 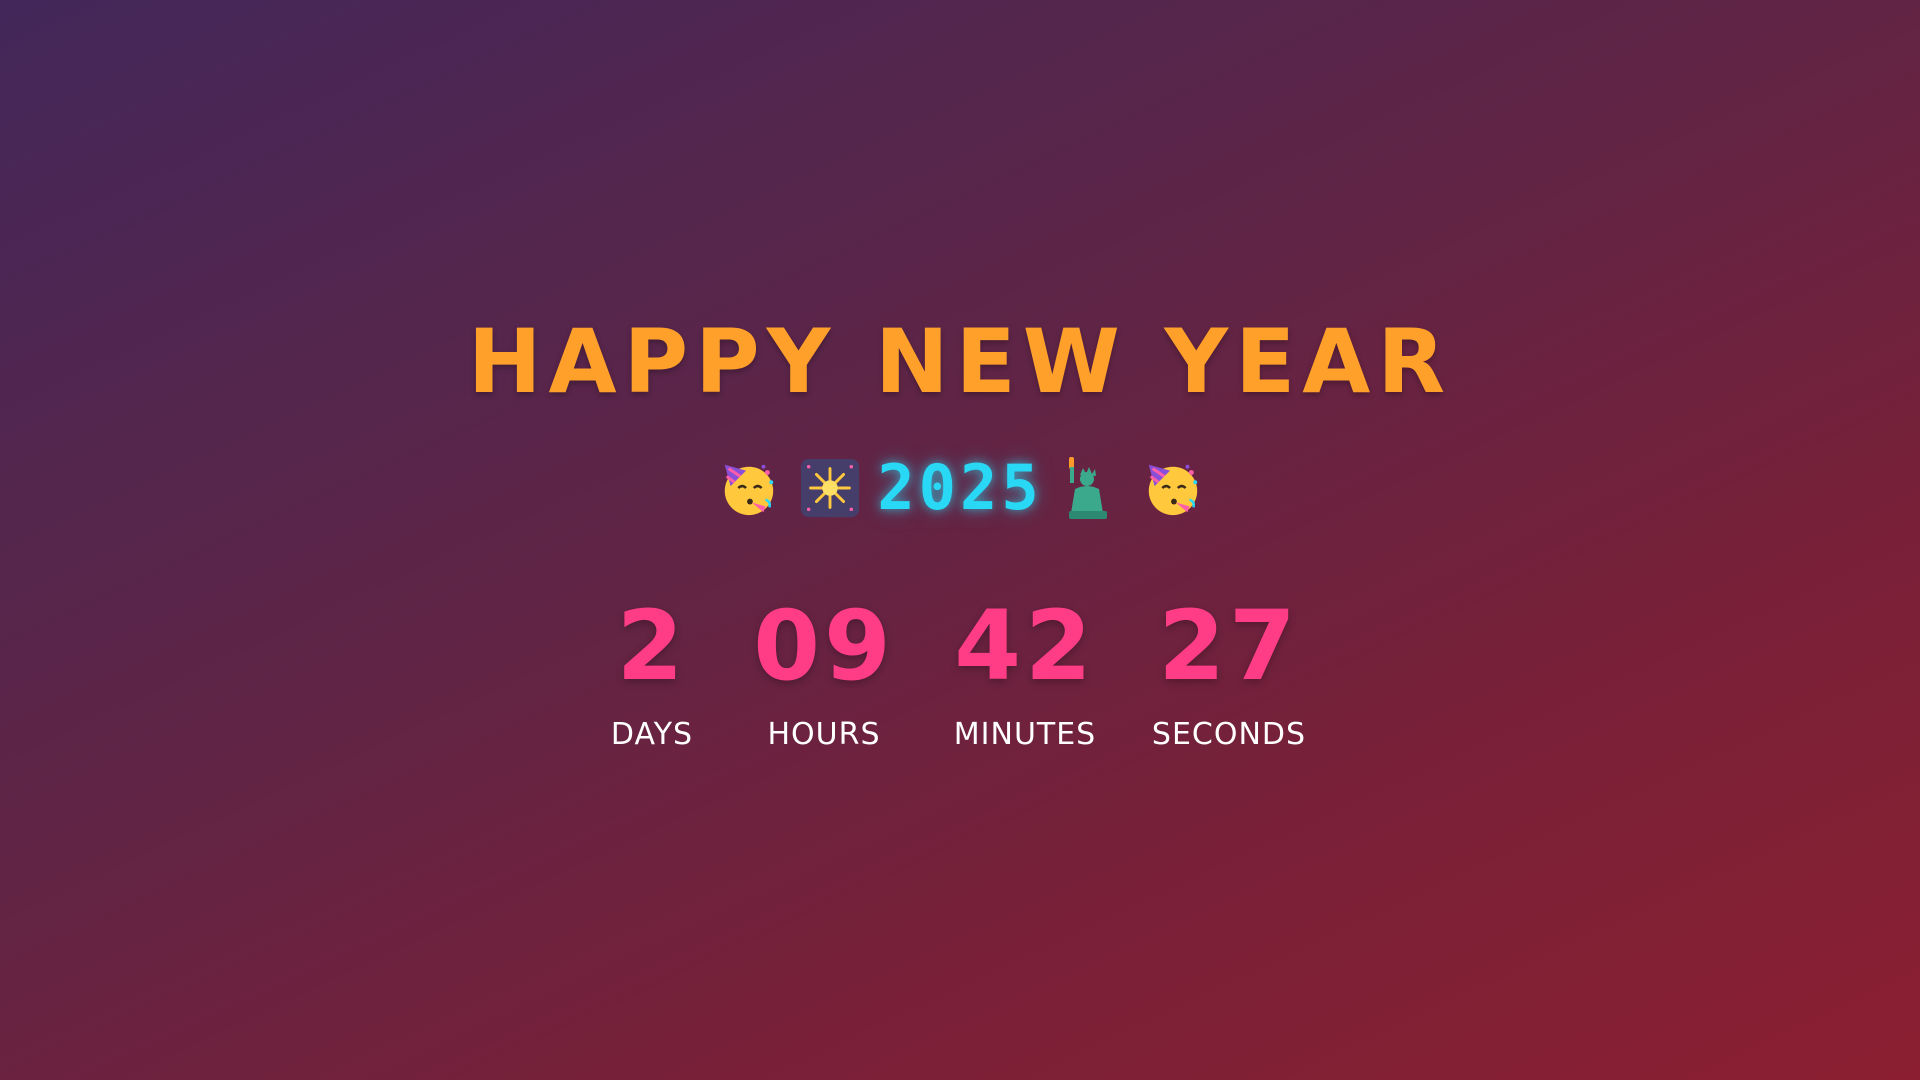 I want to click on days-value: 2, so click(x=652, y=646).